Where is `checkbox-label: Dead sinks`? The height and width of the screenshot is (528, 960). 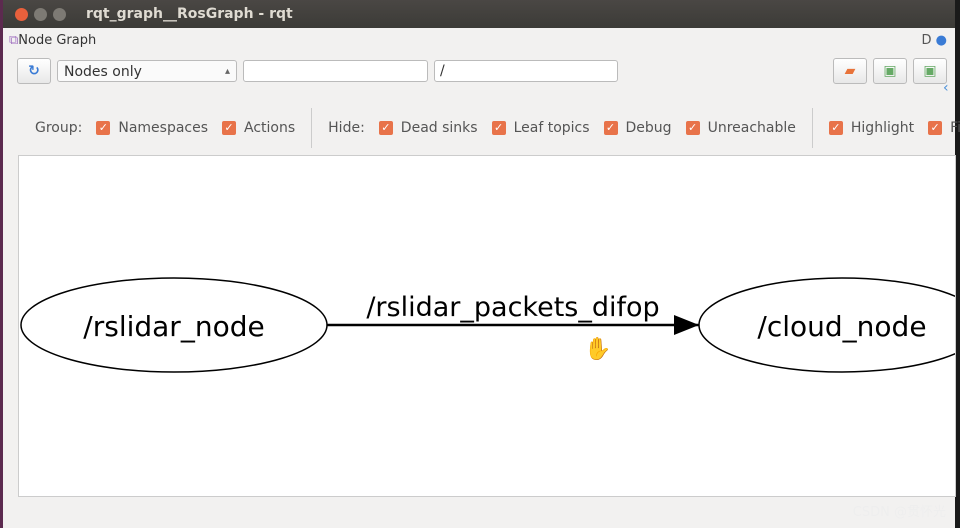
checkbox-label: Dead sinks is located at coordinates (439, 128).